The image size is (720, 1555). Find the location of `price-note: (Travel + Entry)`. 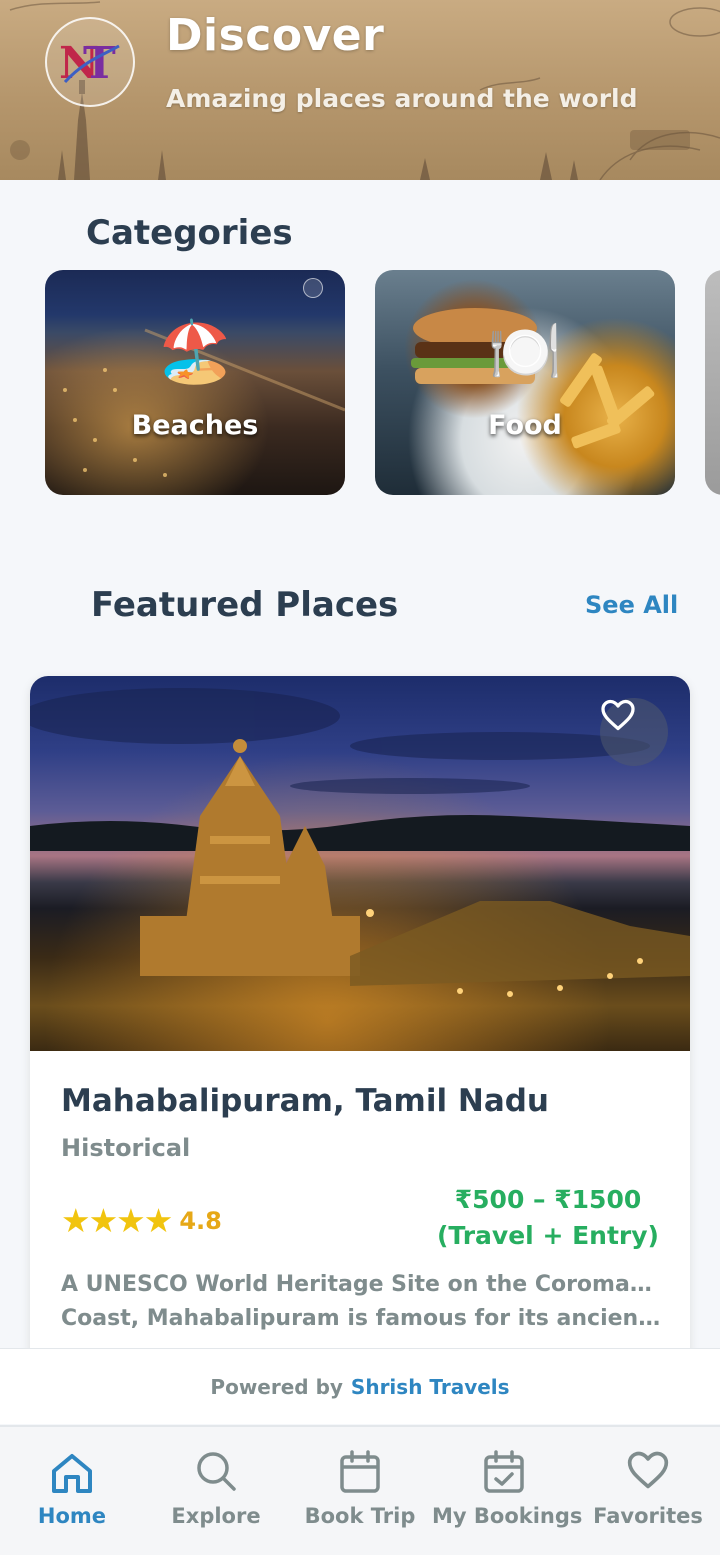

price-note: (Travel + Entry) is located at coordinates (548, 1235).